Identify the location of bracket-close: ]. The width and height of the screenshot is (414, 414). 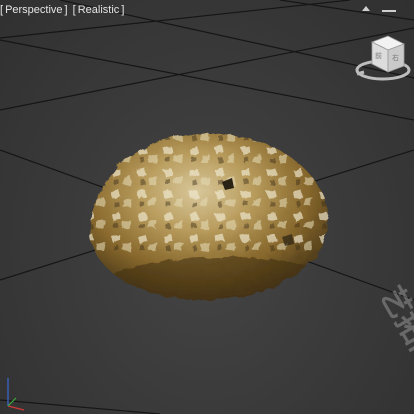
(66, 10).